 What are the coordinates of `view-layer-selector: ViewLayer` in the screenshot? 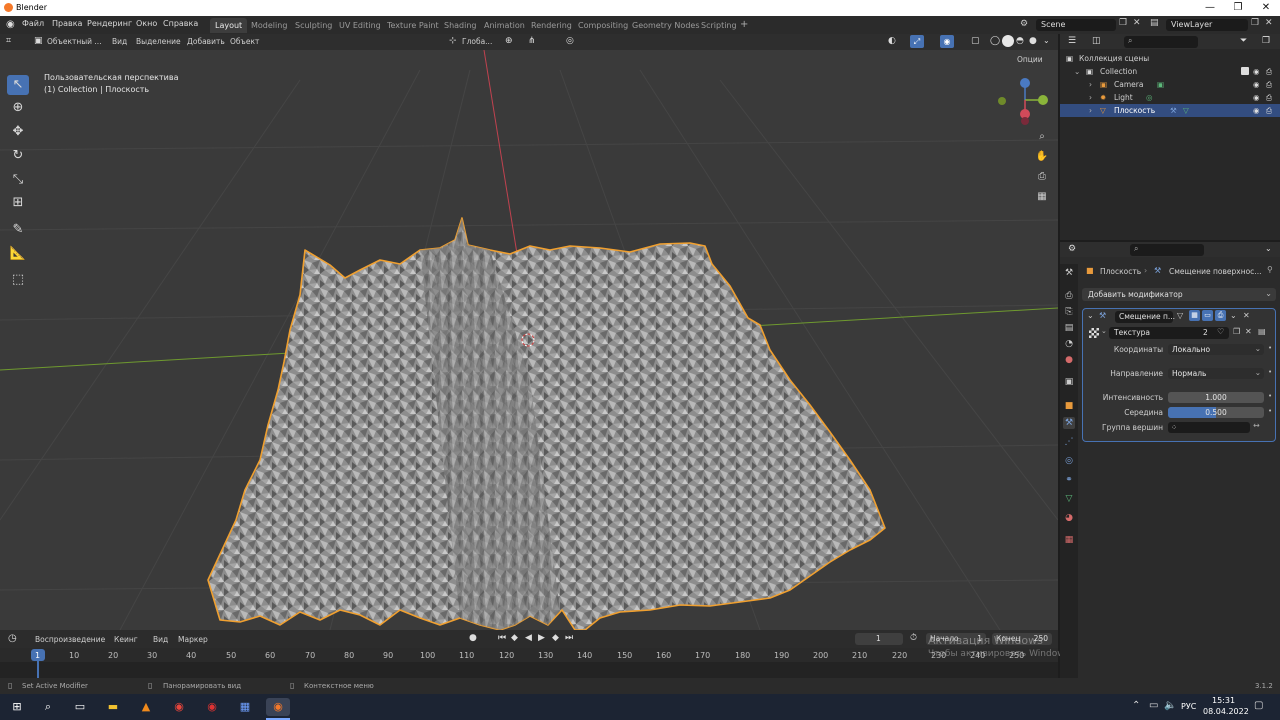 It's located at (1207, 25).